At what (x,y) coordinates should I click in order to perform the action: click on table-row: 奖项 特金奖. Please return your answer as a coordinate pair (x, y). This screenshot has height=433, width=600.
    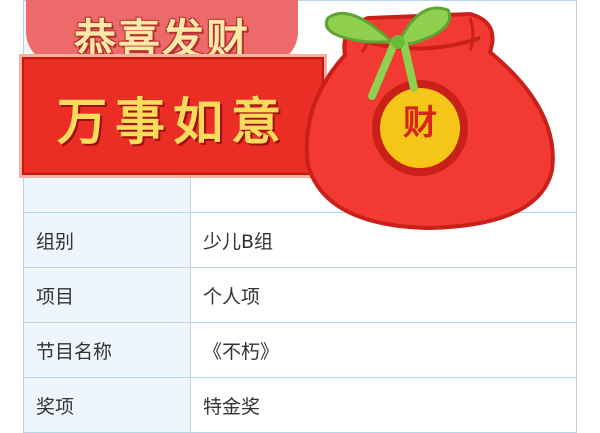
    Looking at the image, I should click on (300, 405).